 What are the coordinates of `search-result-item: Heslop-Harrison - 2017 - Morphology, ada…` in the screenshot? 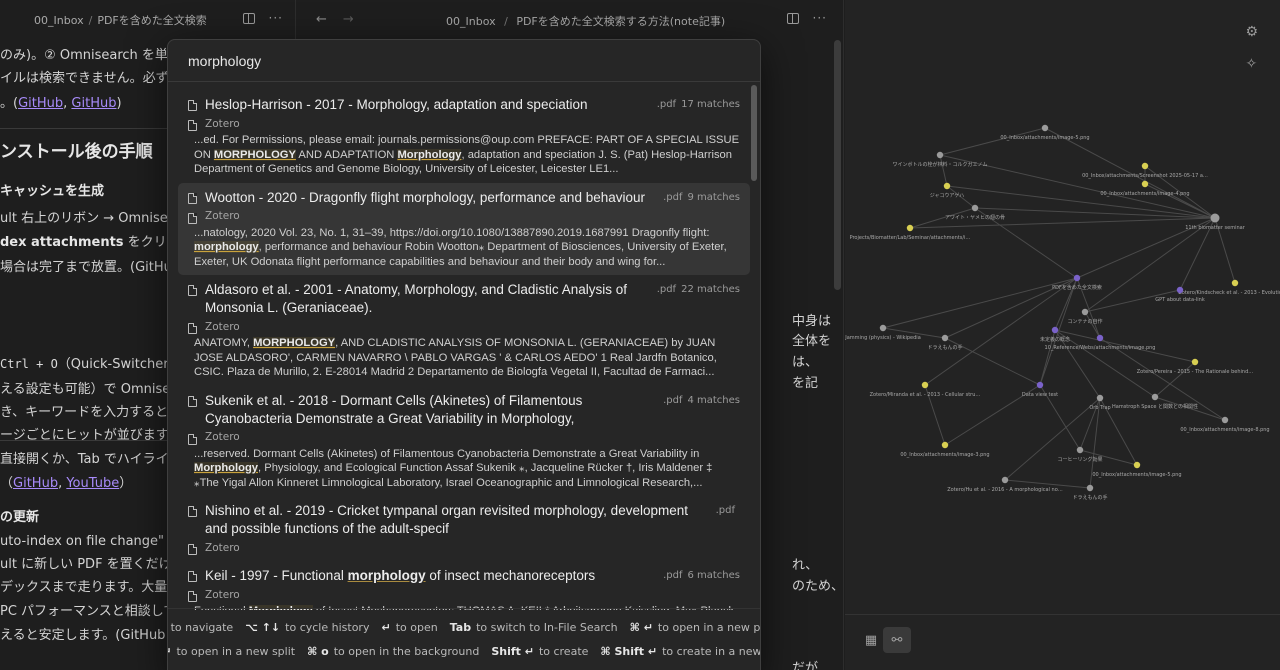 It's located at (464, 136).